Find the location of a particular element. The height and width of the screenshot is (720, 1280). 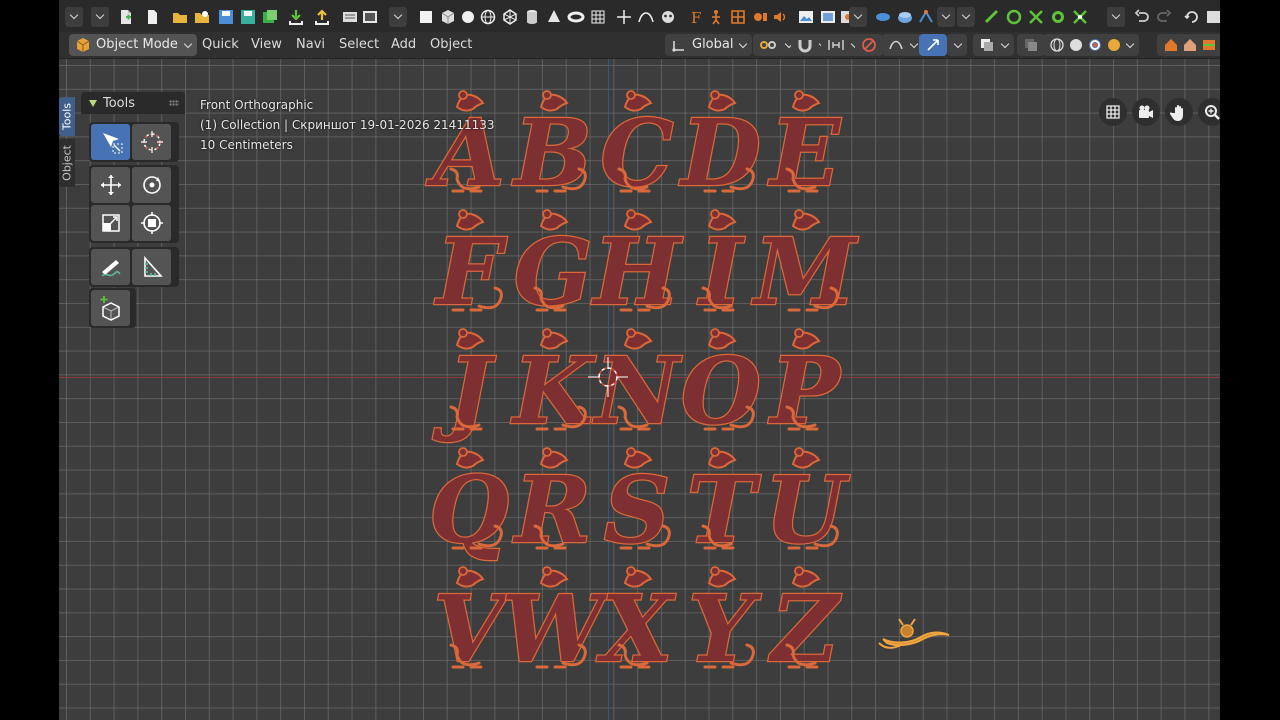

uv-sphere-icon is located at coordinates (488, 17).